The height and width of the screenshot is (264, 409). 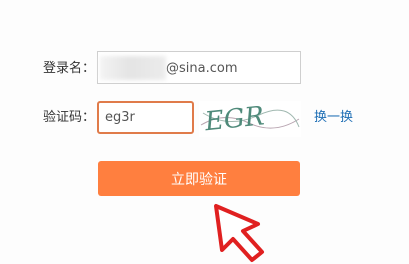 What do you see at coordinates (69, 68) in the screenshot?
I see `username-label: 登录名：` at bounding box center [69, 68].